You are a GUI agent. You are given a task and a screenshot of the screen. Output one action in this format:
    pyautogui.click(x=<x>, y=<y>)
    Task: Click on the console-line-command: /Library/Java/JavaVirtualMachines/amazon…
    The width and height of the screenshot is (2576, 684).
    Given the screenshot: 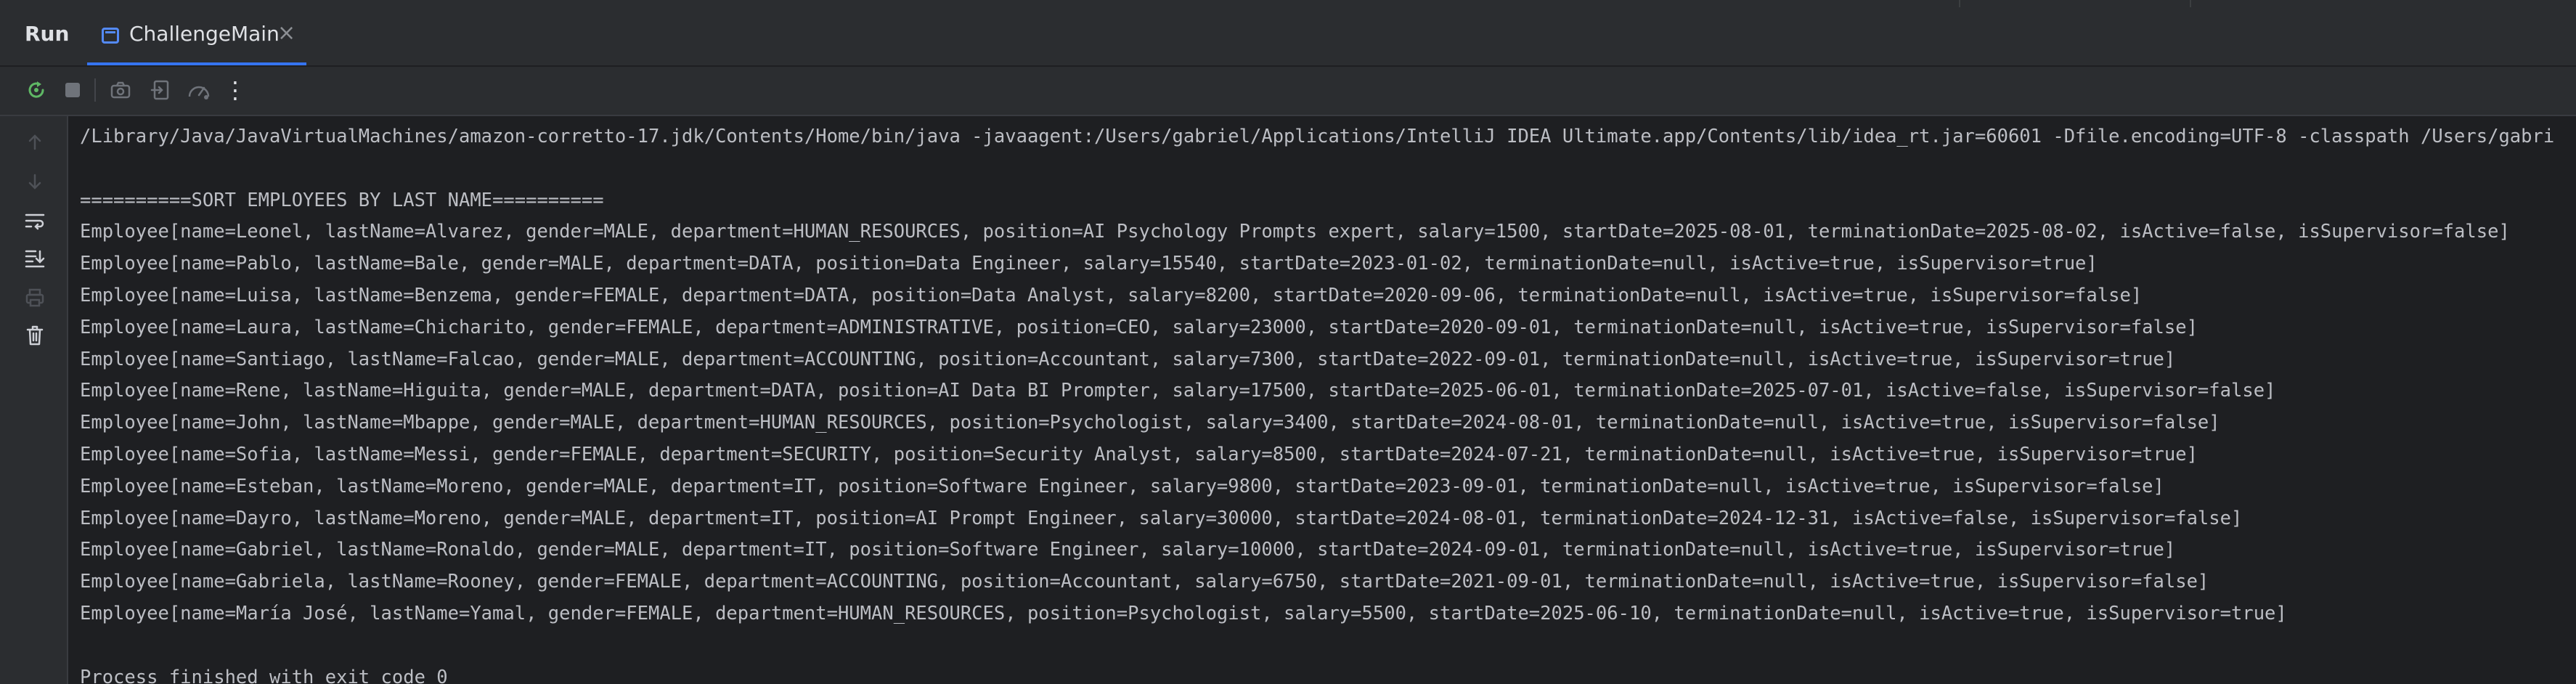 What is the action you would take?
    pyautogui.click(x=1317, y=136)
    